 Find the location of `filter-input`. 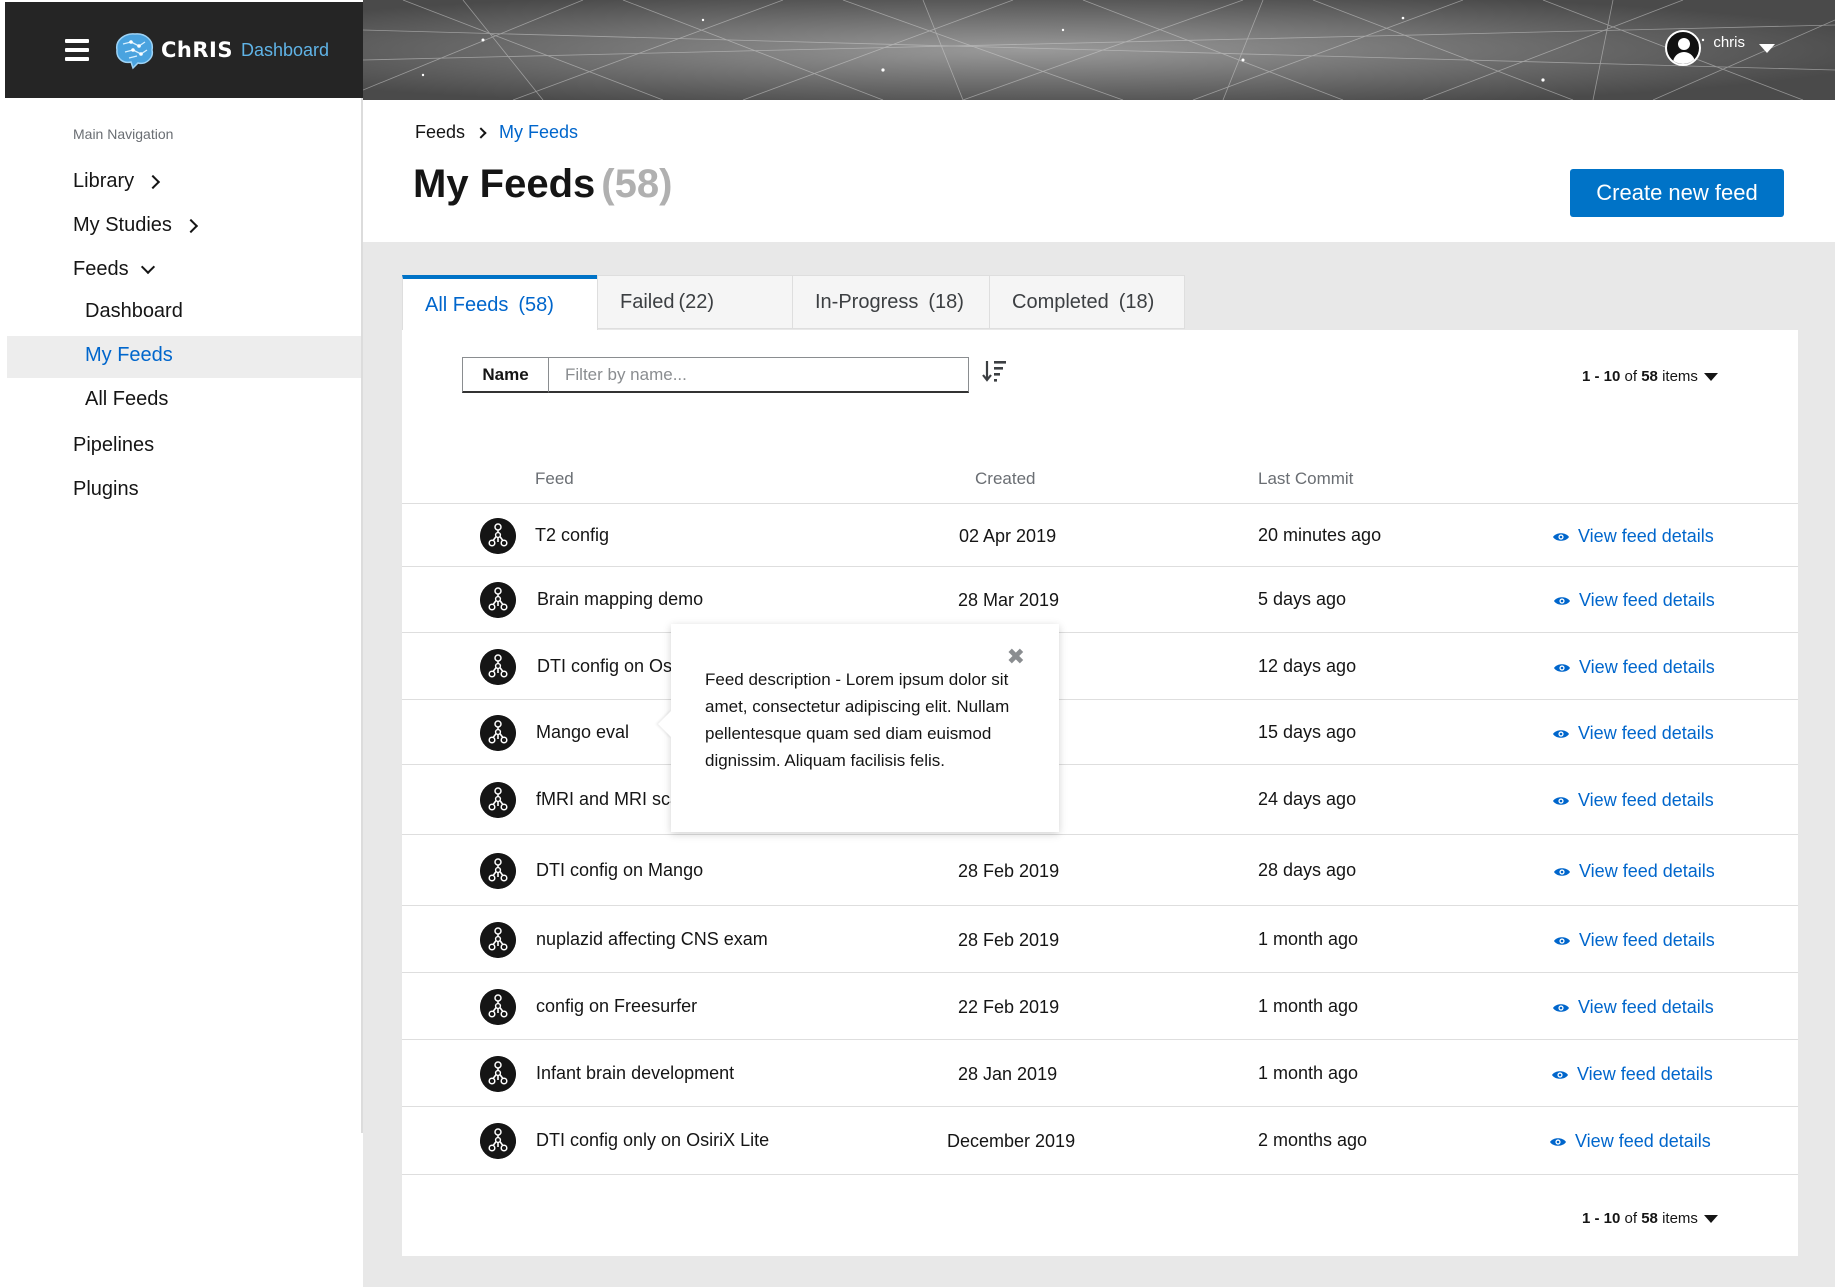

filter-input is located at coordinates (759, 375).